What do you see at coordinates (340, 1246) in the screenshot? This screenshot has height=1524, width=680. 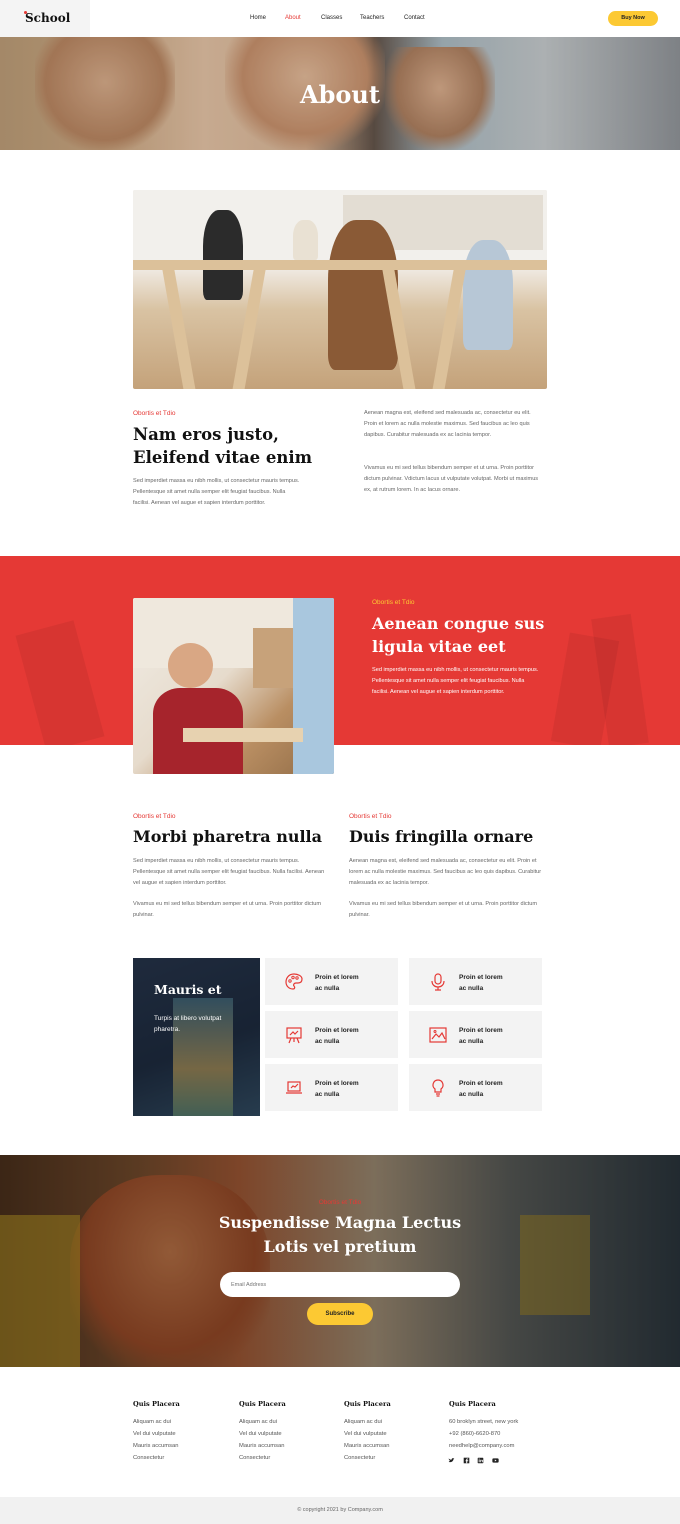 I see `subscribe-title-line2: Lotis vel pretium` at bounding box center [340, 1246].